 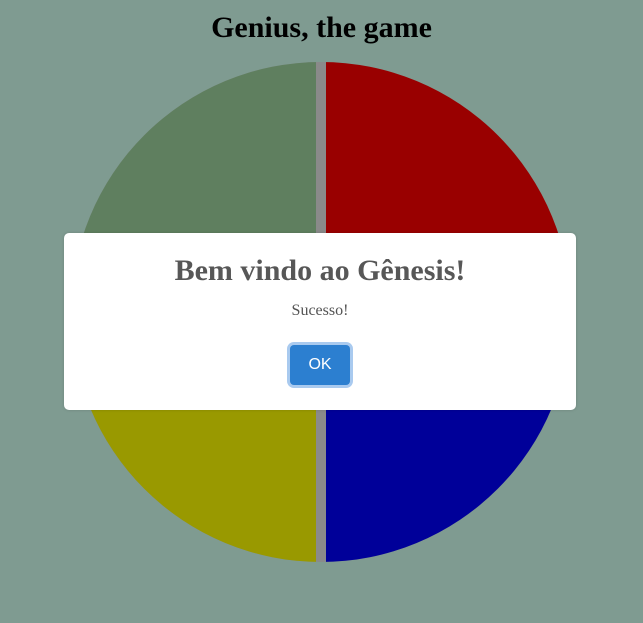 What do you see at coordinates (320, 270) in the screenshot?
I see `modal-title: Bem vindo ao Gênesis!` at bounding box center [320, 270].